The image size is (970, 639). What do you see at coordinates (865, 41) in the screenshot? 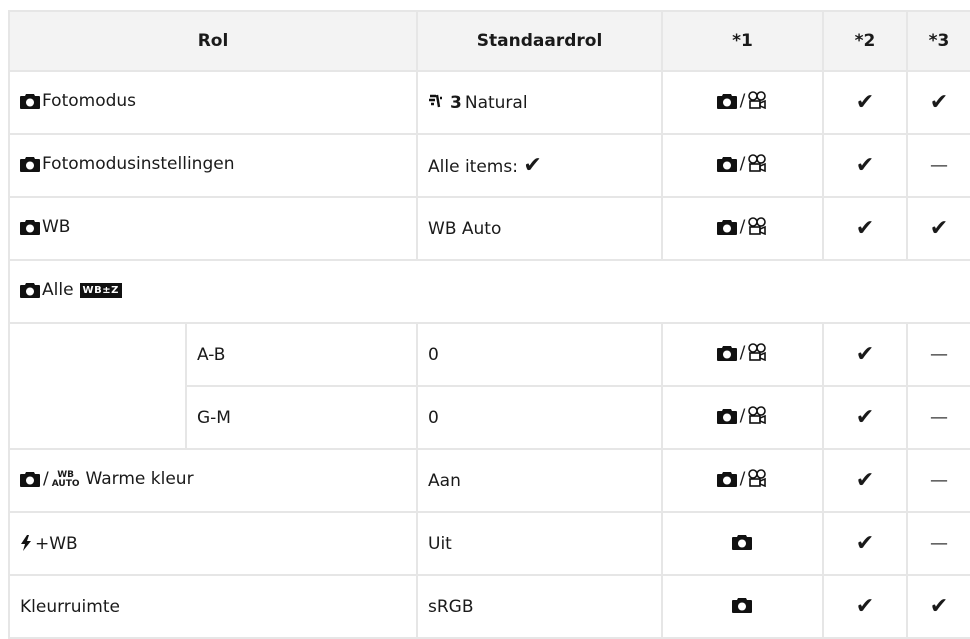
I see `header-col-2: *2` at bounding box center [865, 41].